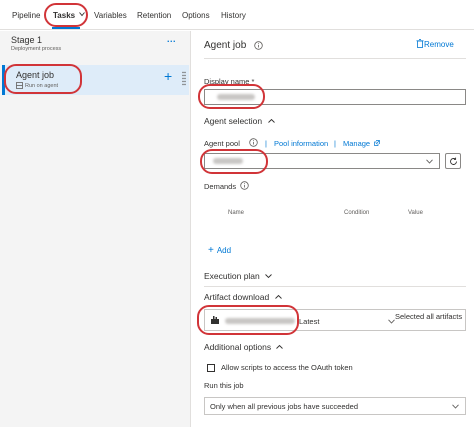  I want to click on demands-column-name: Name, so click(236, 213).